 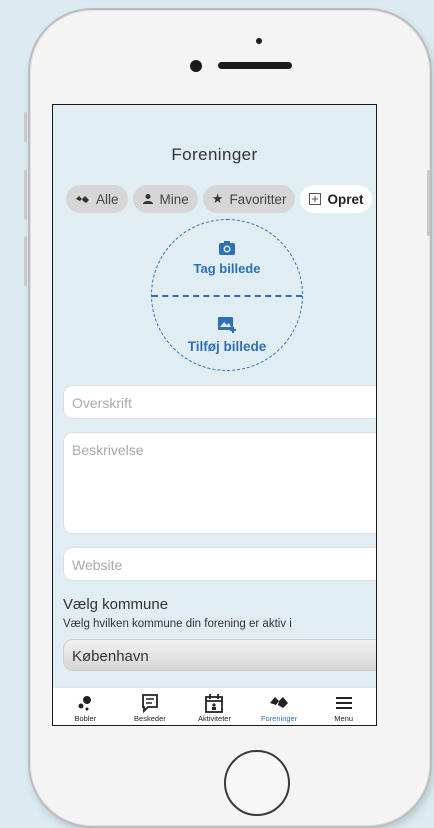 What do you see at coordinates (110, 656) in the screenshot?
I see `municipality-value: København` at bounding box center [110, 656].